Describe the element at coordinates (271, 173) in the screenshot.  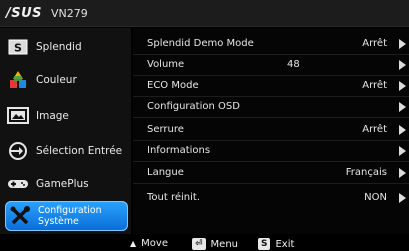
I see `menu-row-langue: Langue Français` at that location.